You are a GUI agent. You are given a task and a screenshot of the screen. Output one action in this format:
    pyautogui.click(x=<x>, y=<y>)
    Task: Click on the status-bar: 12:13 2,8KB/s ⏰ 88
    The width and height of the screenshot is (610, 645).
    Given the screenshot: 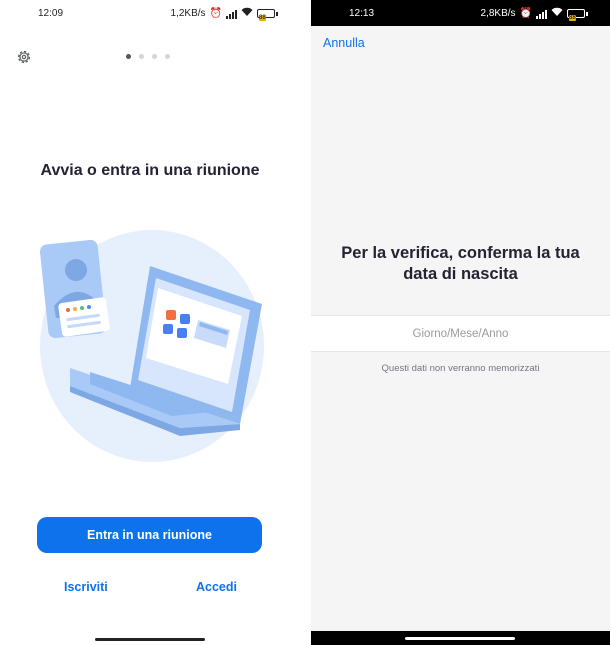 What is the action you would take?
    pyautogui.click(x=460, y=13)
    